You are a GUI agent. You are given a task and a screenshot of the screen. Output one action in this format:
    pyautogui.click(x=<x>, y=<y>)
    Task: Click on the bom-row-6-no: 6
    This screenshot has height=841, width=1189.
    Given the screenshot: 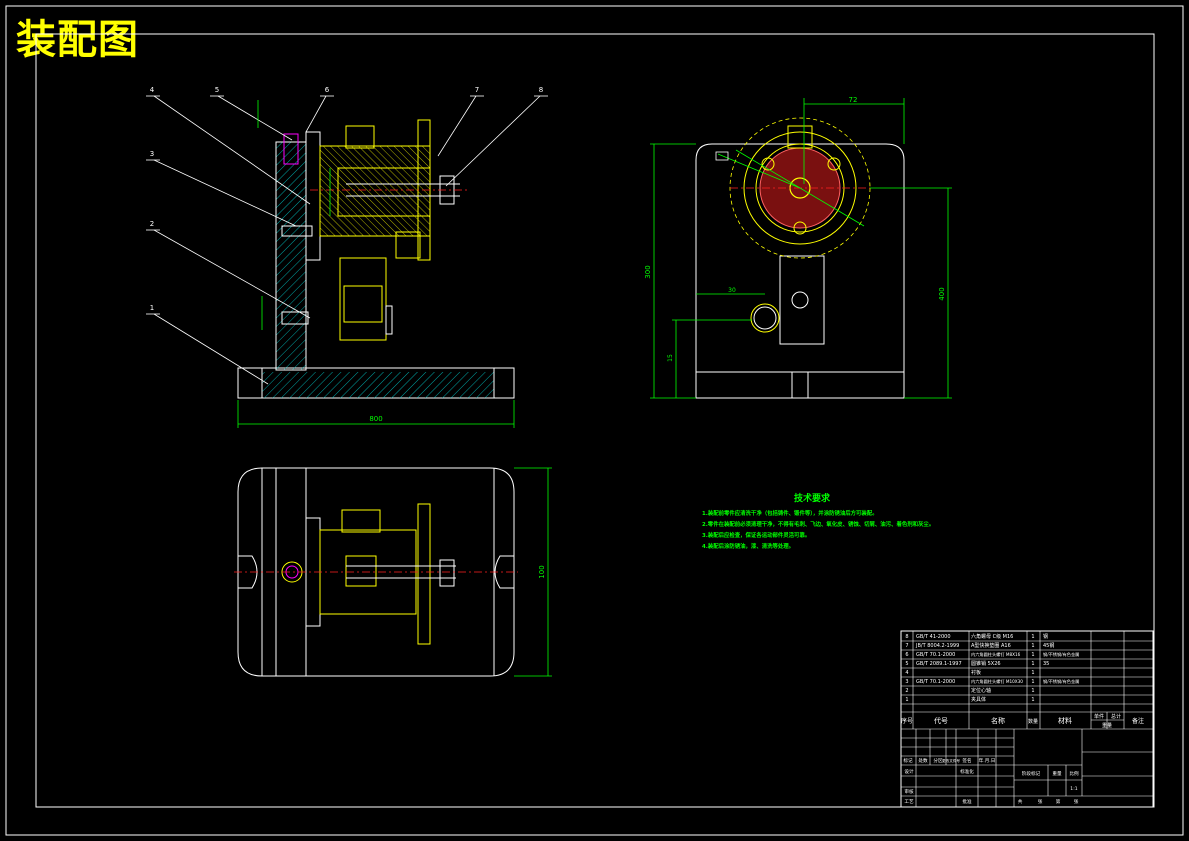 What is the action you would take?
    pyautogui.click(x=906, y=655)
    